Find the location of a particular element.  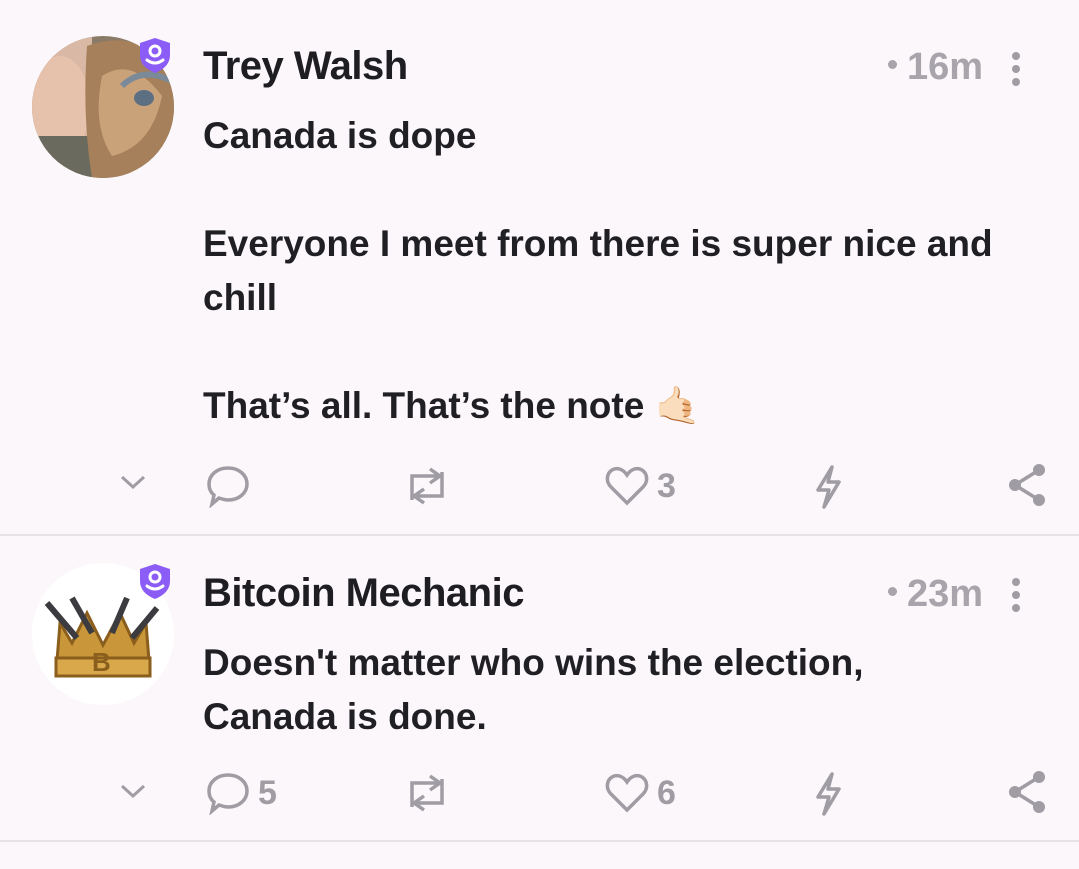

author-name: Trey Walsh is located at coordinates (305, 66).